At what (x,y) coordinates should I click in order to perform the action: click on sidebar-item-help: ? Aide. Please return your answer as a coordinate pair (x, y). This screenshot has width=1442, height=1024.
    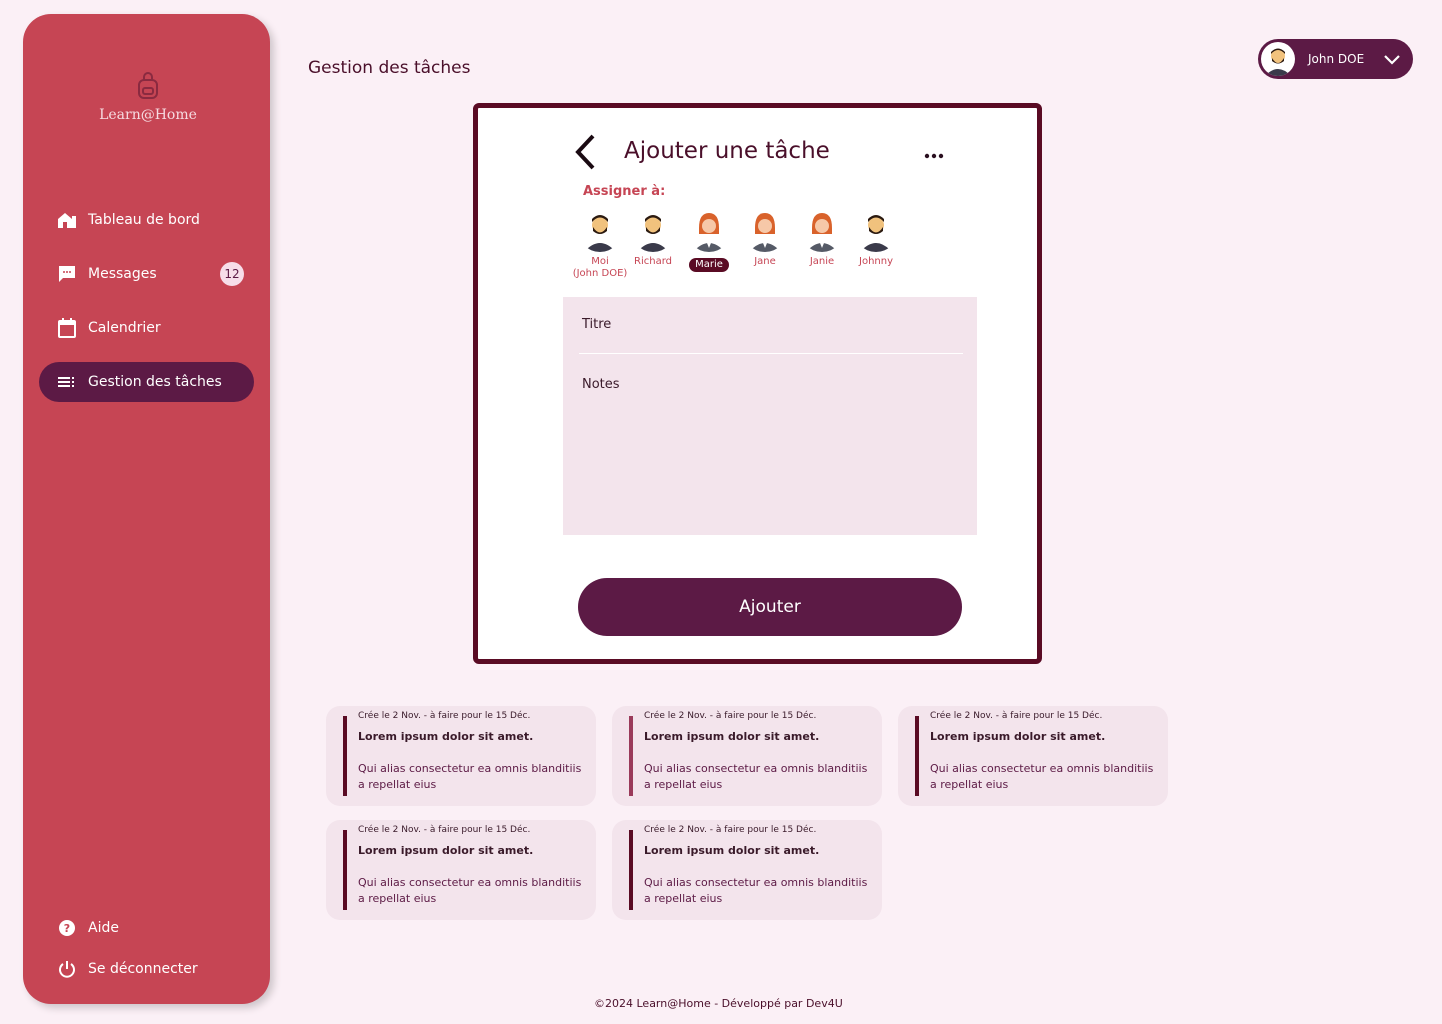
    Looking at the image, I should click on (146, 928).